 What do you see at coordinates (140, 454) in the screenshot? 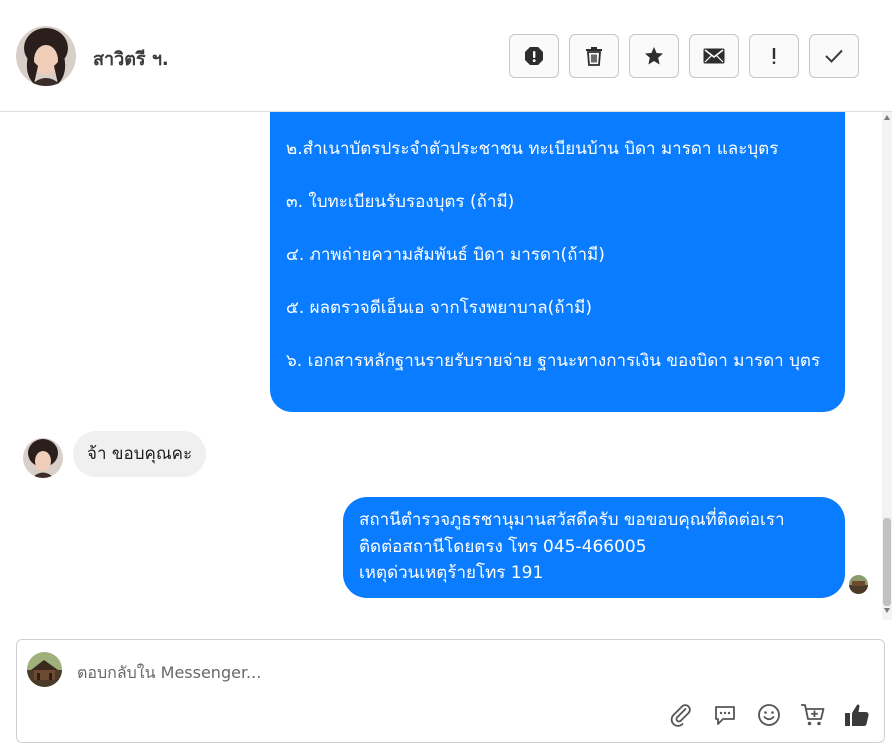
I see `incoming-message: จ้า ขอบคุณคะ` at bounding box center [140, 454].